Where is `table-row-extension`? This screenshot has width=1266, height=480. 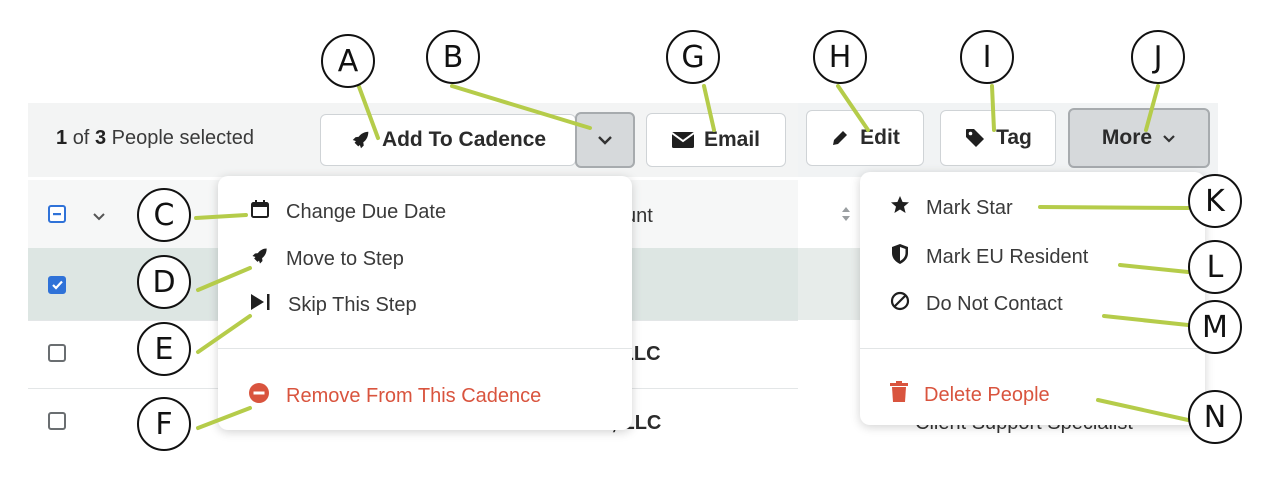
table-row-extension is located at coordinates (829, 284).